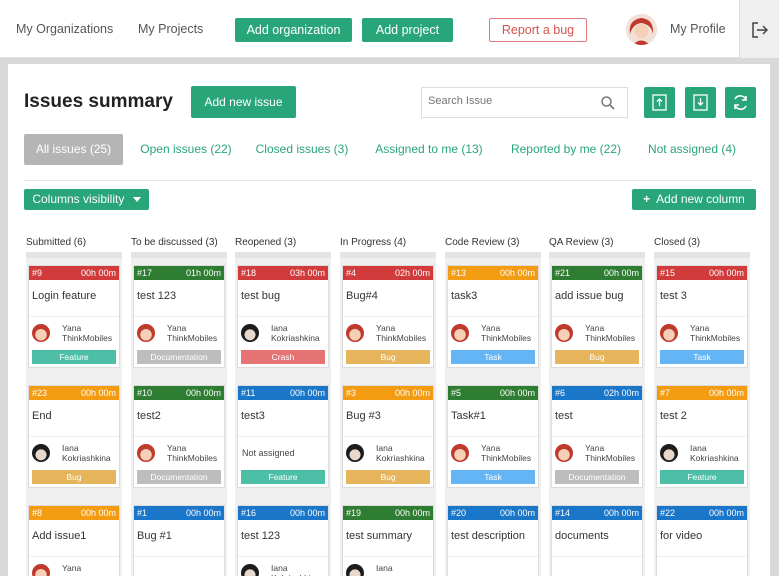  What do you see at coordinates (179, 273) in the screenshot?
I see `card-header: #17 01h 00m` at bounding box center [179, 273].